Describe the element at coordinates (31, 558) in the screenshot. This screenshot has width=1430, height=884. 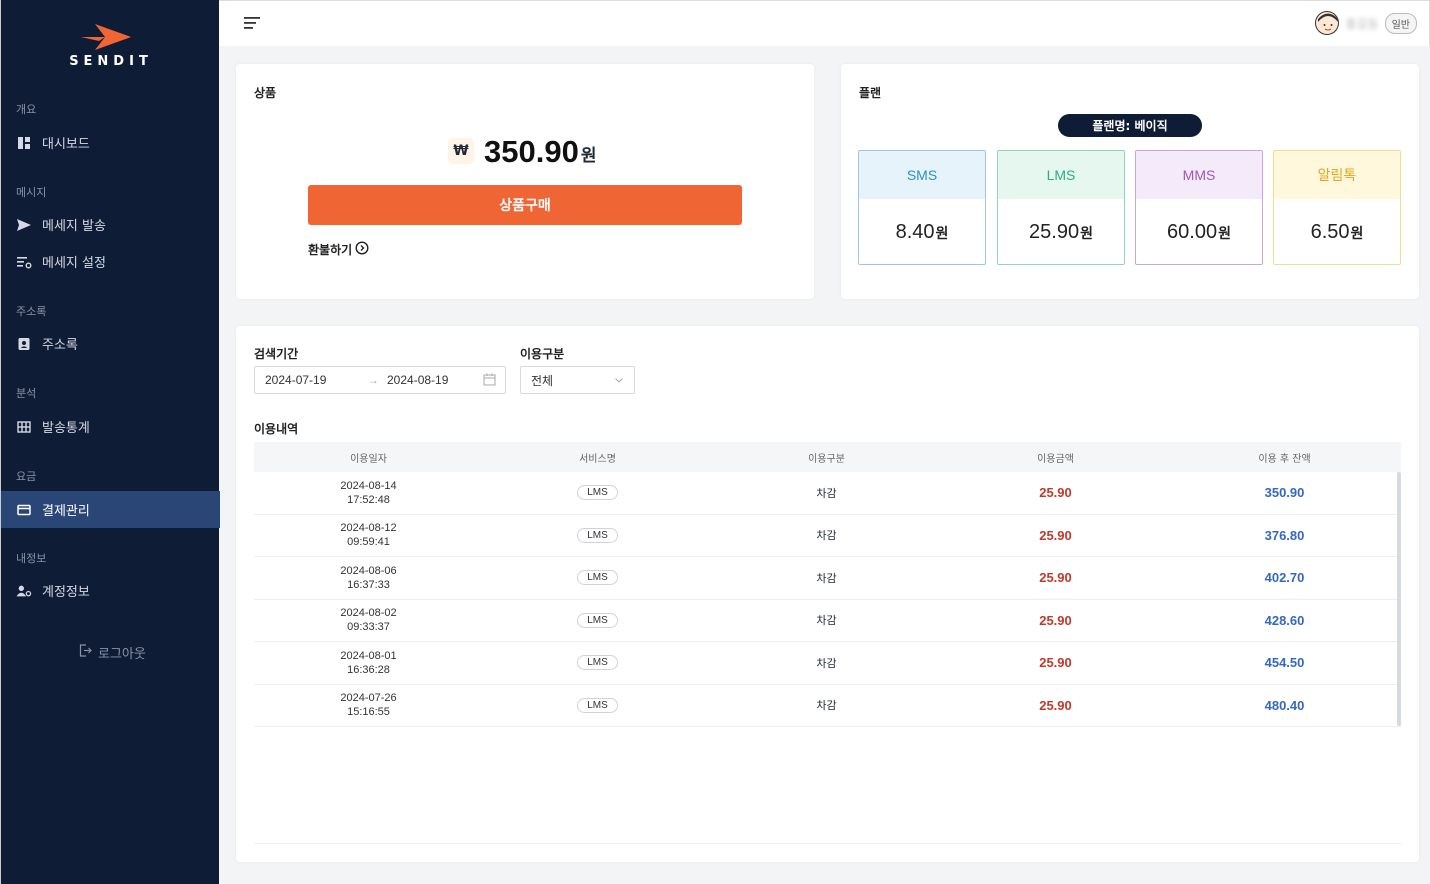
I see `nav-section-my-info: 내정보` at that location.